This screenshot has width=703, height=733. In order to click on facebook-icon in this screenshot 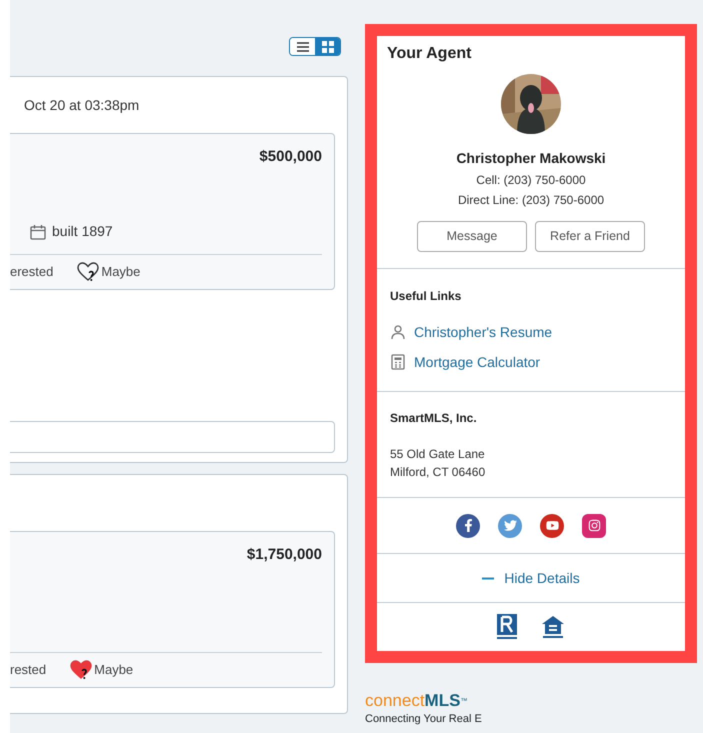, I will do `click(468, 526)`.